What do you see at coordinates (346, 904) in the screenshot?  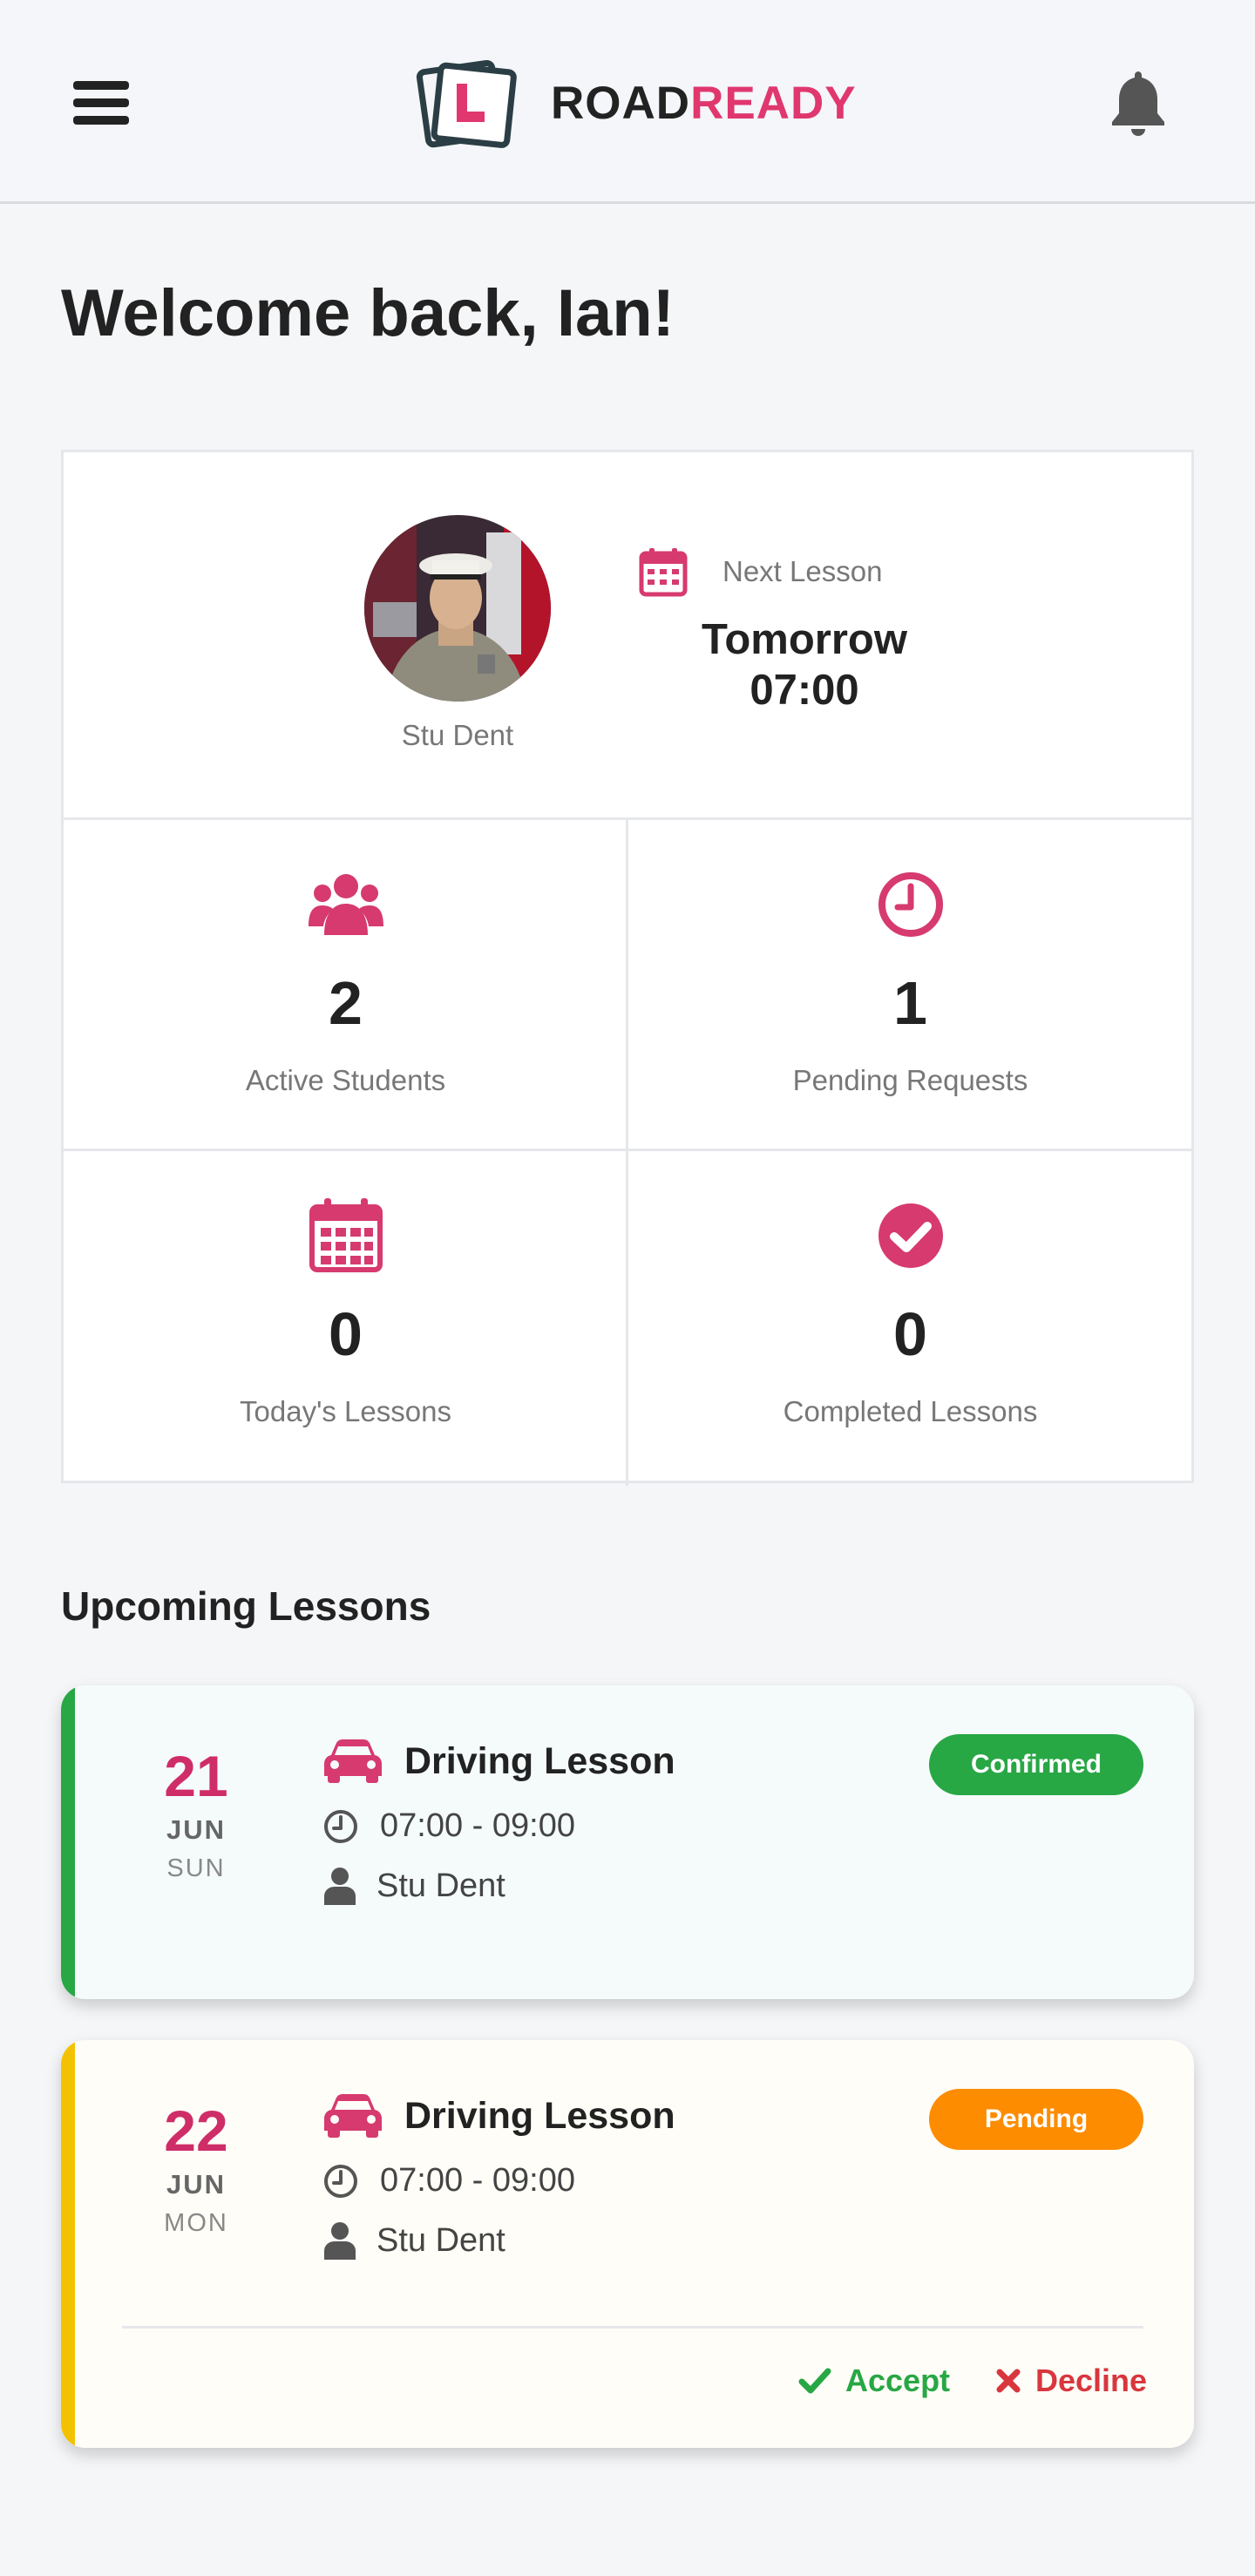 I see `users-icon` at bounding box center [346, 904].